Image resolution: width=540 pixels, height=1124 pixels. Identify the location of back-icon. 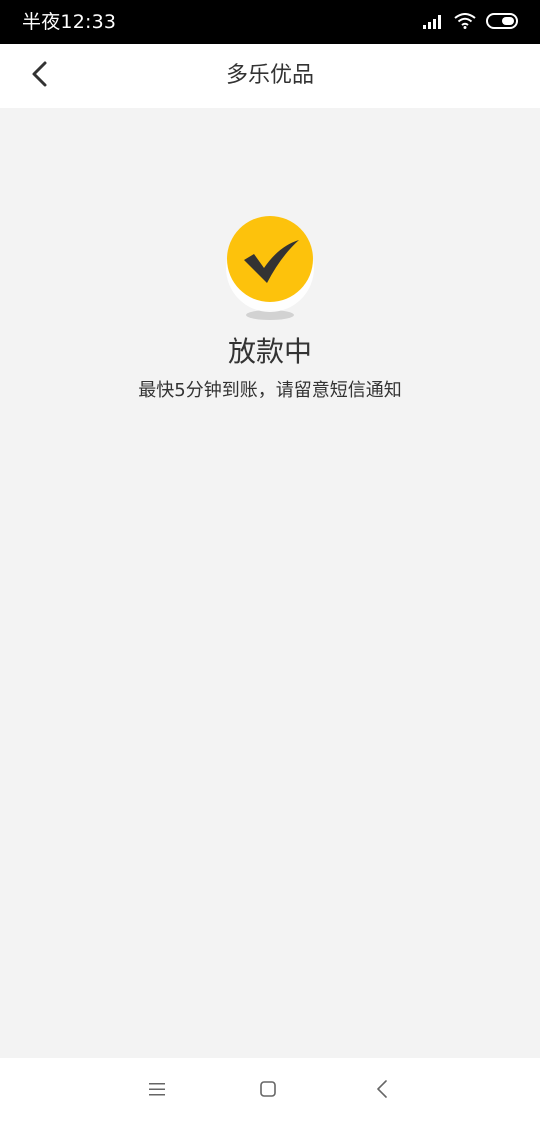
(382, 1091).